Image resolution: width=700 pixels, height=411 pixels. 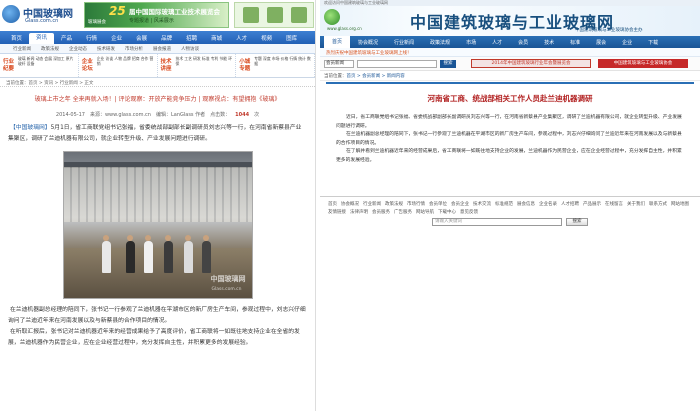 I want to click on left-nav-item-9: 人才, so click(x=241, y=38).